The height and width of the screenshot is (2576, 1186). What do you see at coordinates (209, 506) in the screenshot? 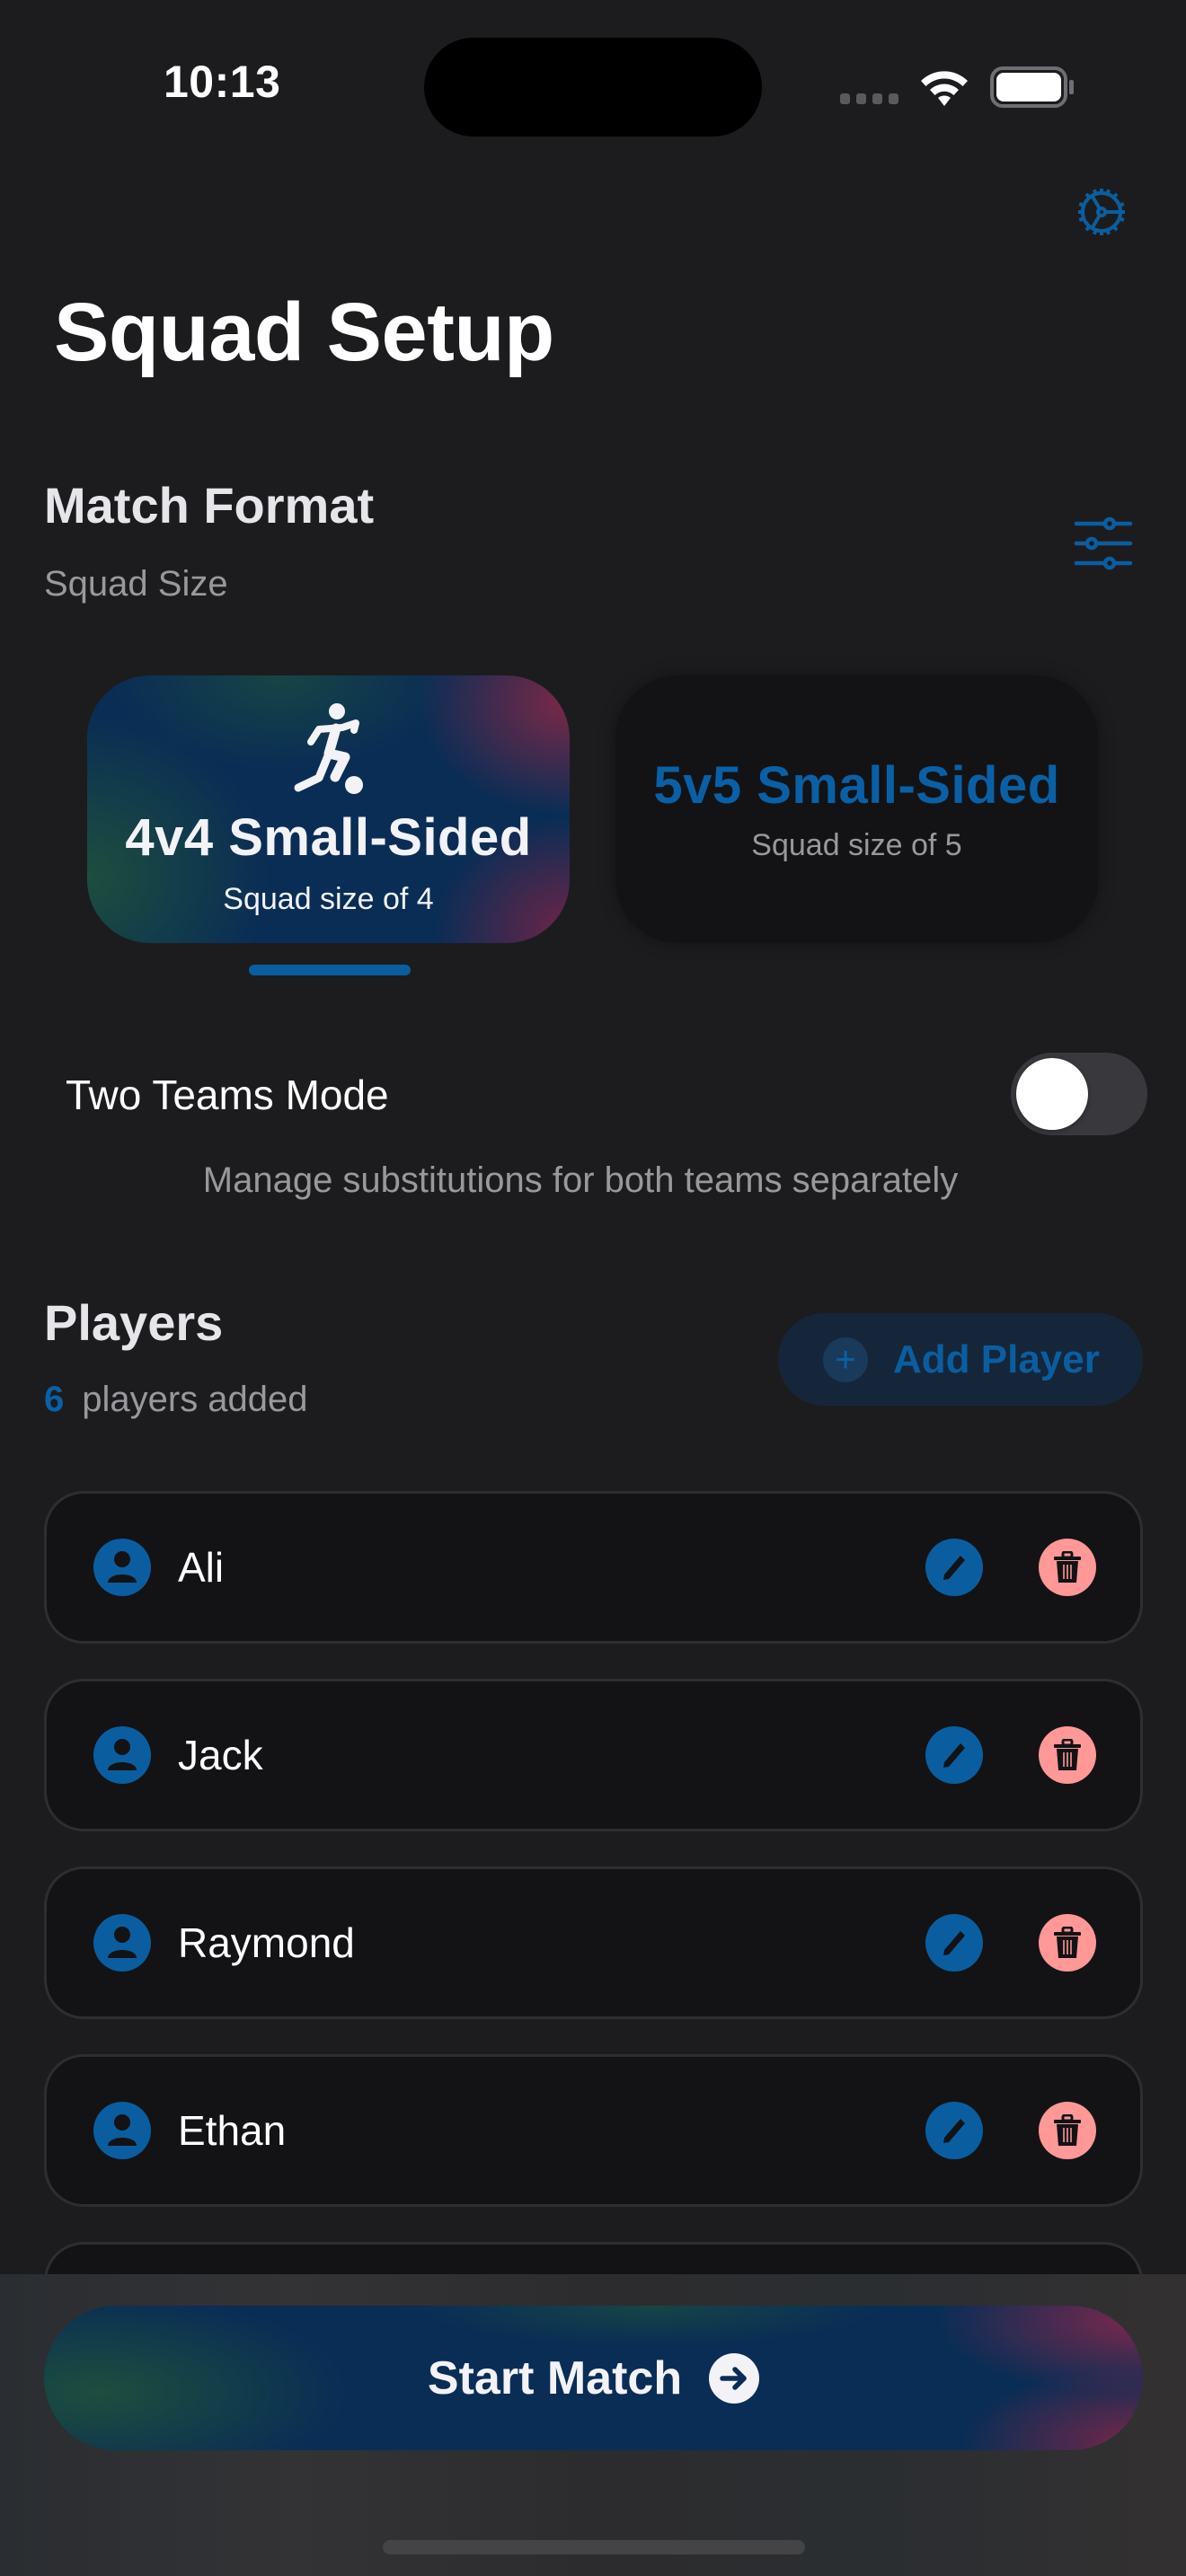
I see `match-format-heading: Match Format` at bounding box center [209, 506].